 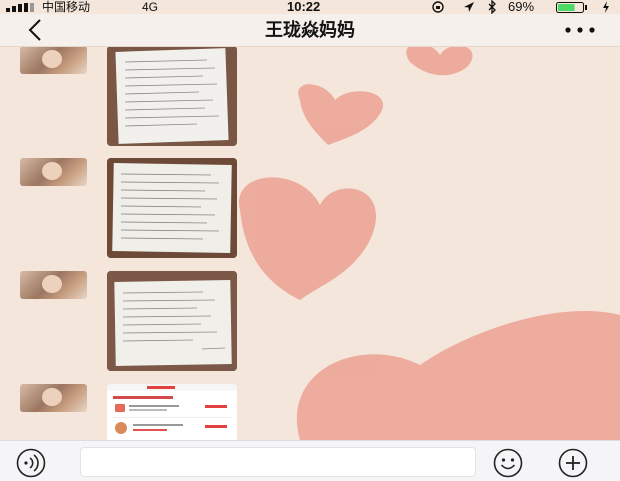 I want to click on battery-icon, so click(x=571, y=7).